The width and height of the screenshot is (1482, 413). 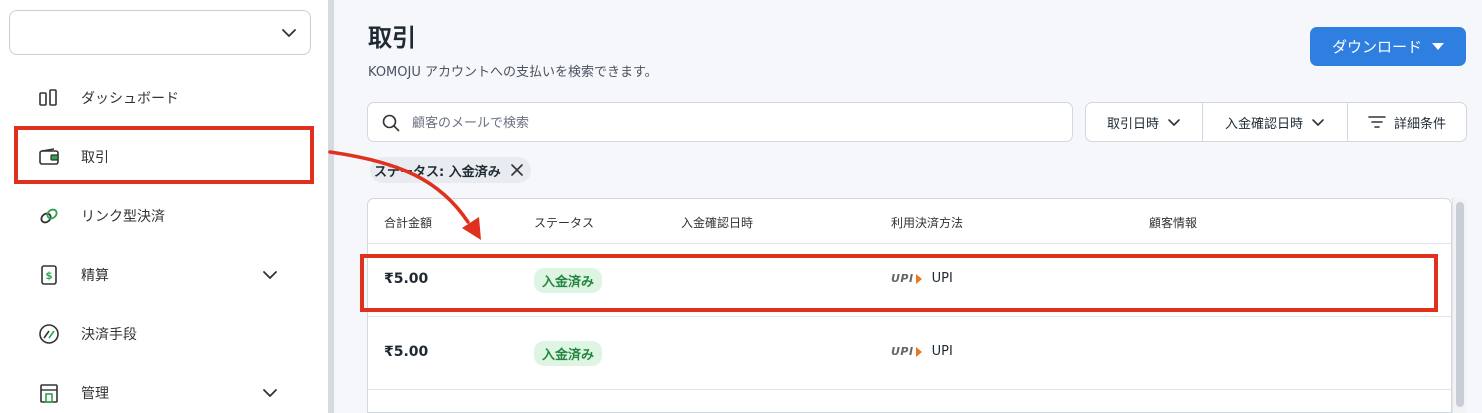 I want to click on sidebar-item-settlements: $ 精算, so click(x=164, y=275).